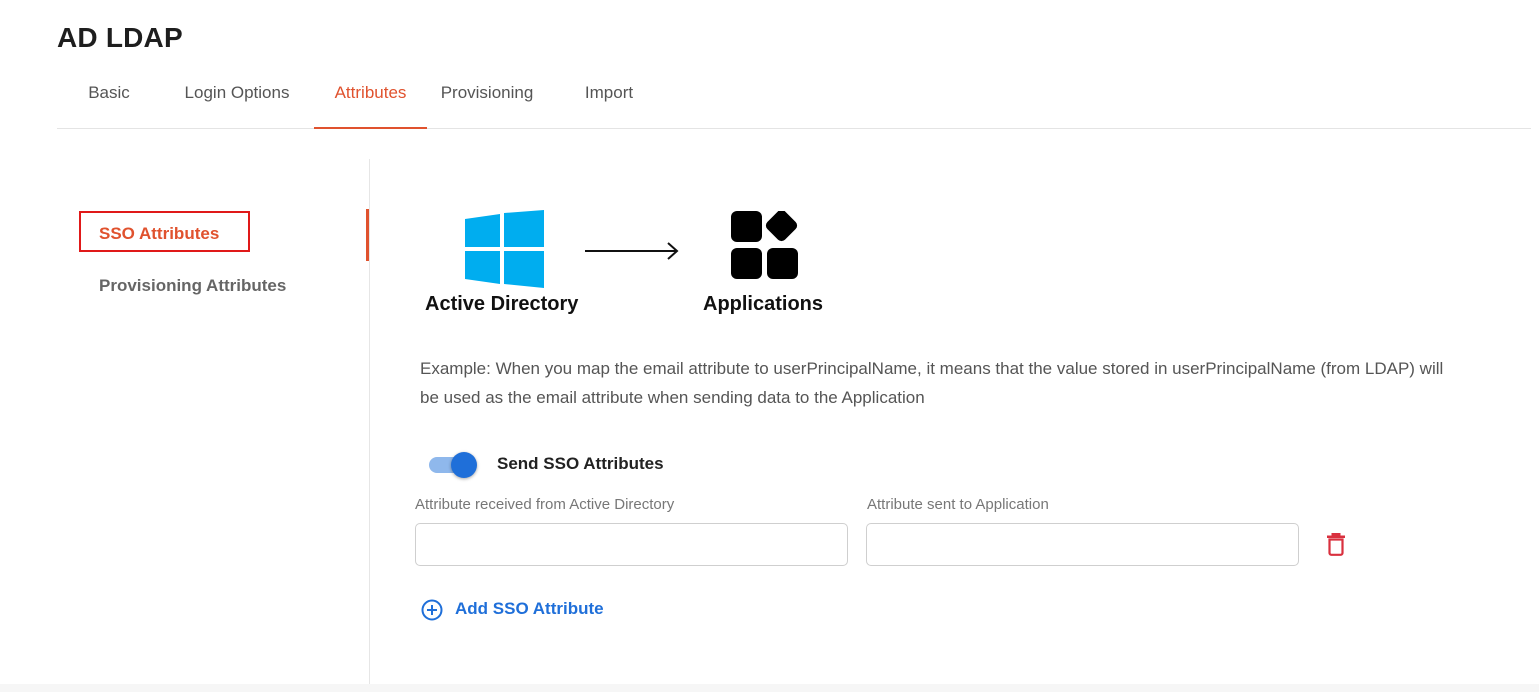 This screenshot has width=1539, height=692. What do you see at coordinates (487, 98) in the screenshot?
I see `tab-provisioning: Provisioning` at bounding box center [487, 98].